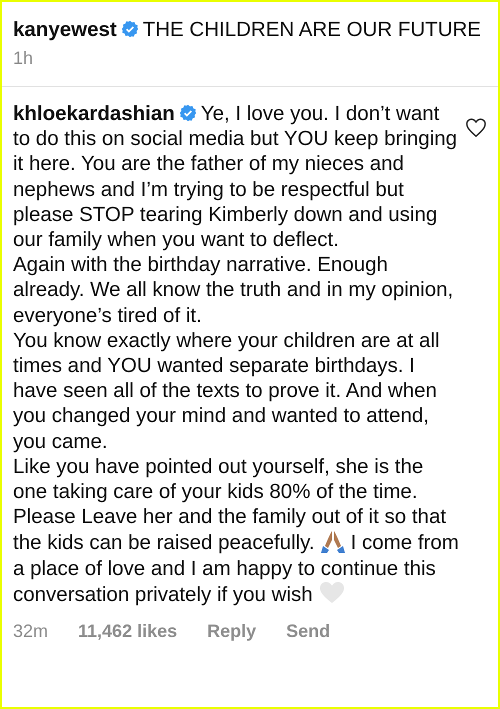  Describe the element at coordinates (94, 113) in the screenshot. I see `commenter-username: khloekardashian` at that location.